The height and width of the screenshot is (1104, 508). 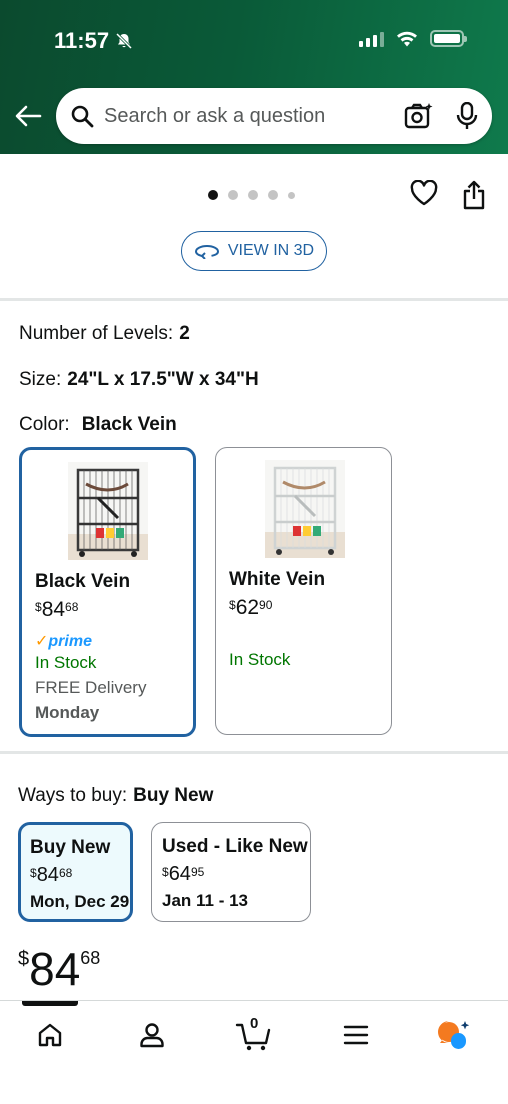 What do you see at coordinates (467, 116) in the screenshot?
I see `microphone-icon` at bounding box center [467, 116].